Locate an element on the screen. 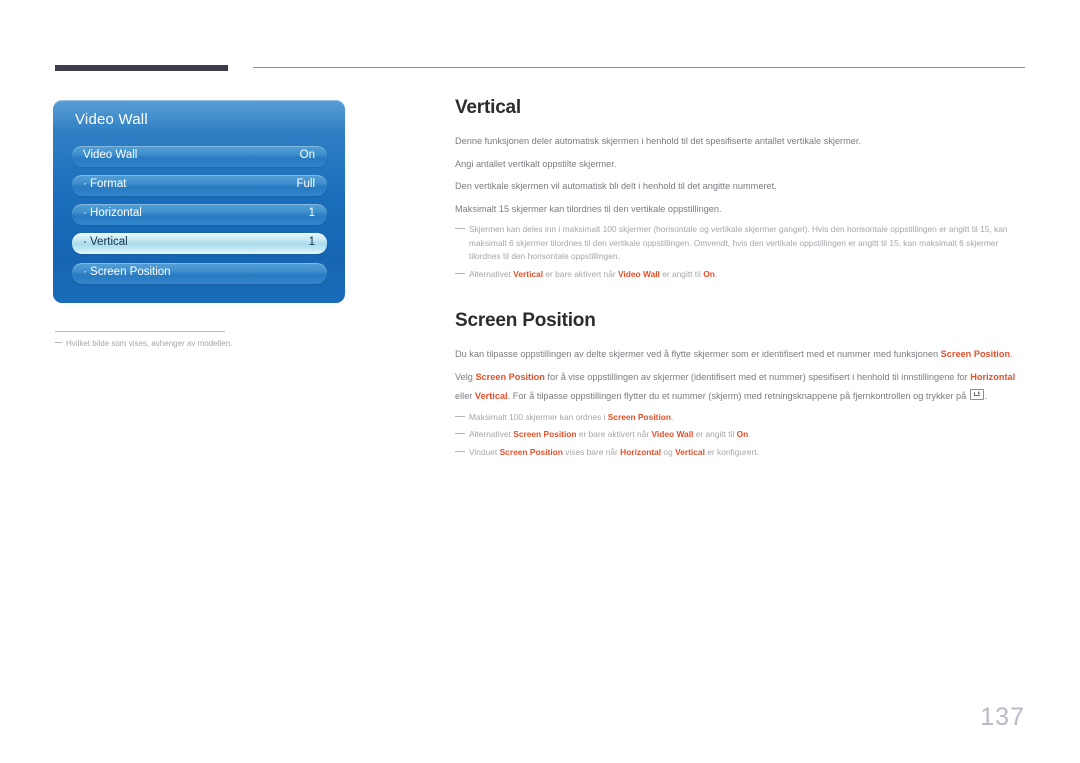 The image size is (1080, 763). osd-row-label: · Format is located at coordinates (105, 184).